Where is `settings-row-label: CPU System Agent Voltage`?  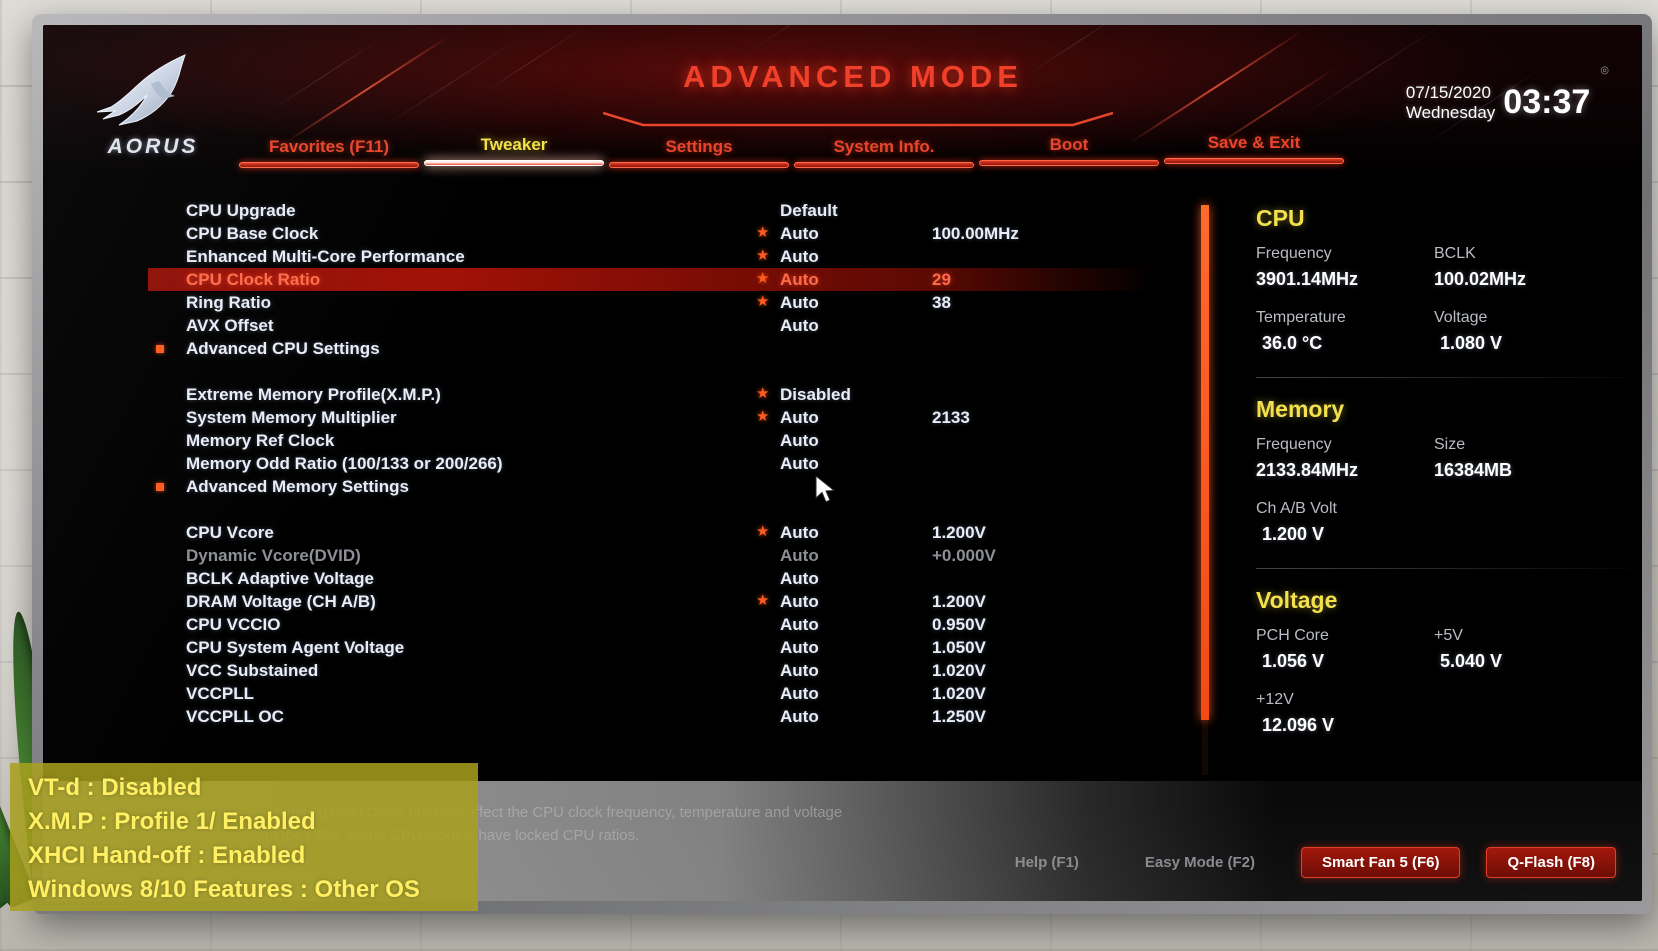 settings-row-label: CPU System Agent Voltage is located at coordinates (295, 647).